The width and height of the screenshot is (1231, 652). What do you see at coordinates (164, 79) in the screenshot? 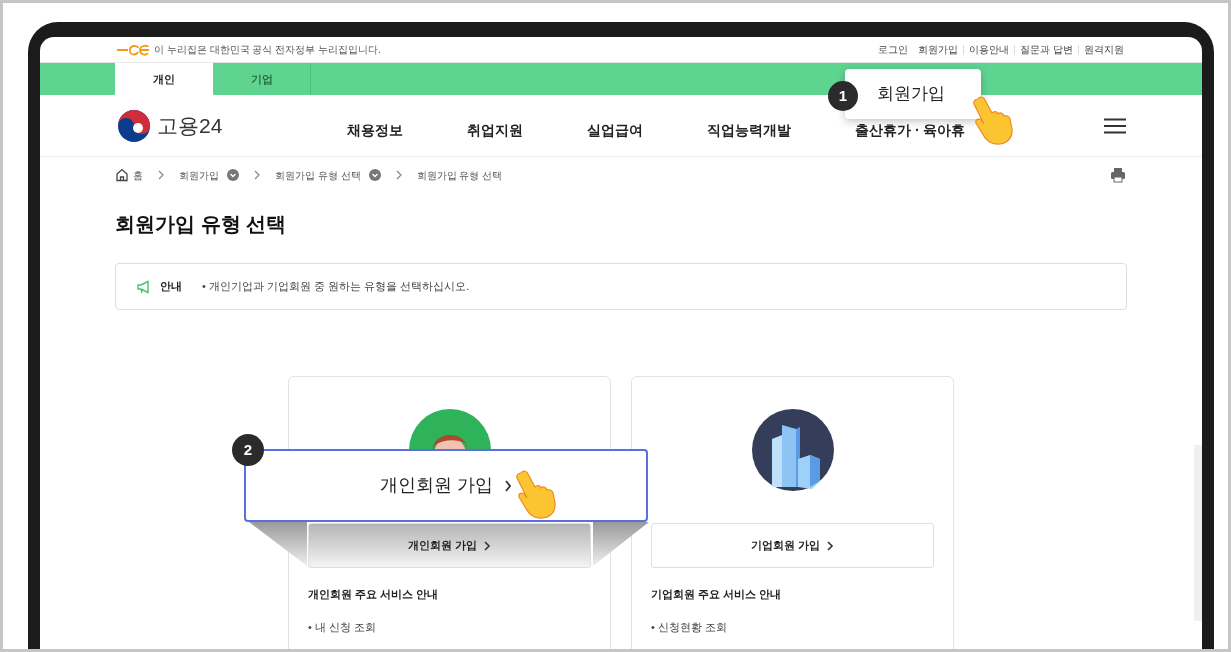
I see `audience-tab: 개인` at bounding box center [164, 79].